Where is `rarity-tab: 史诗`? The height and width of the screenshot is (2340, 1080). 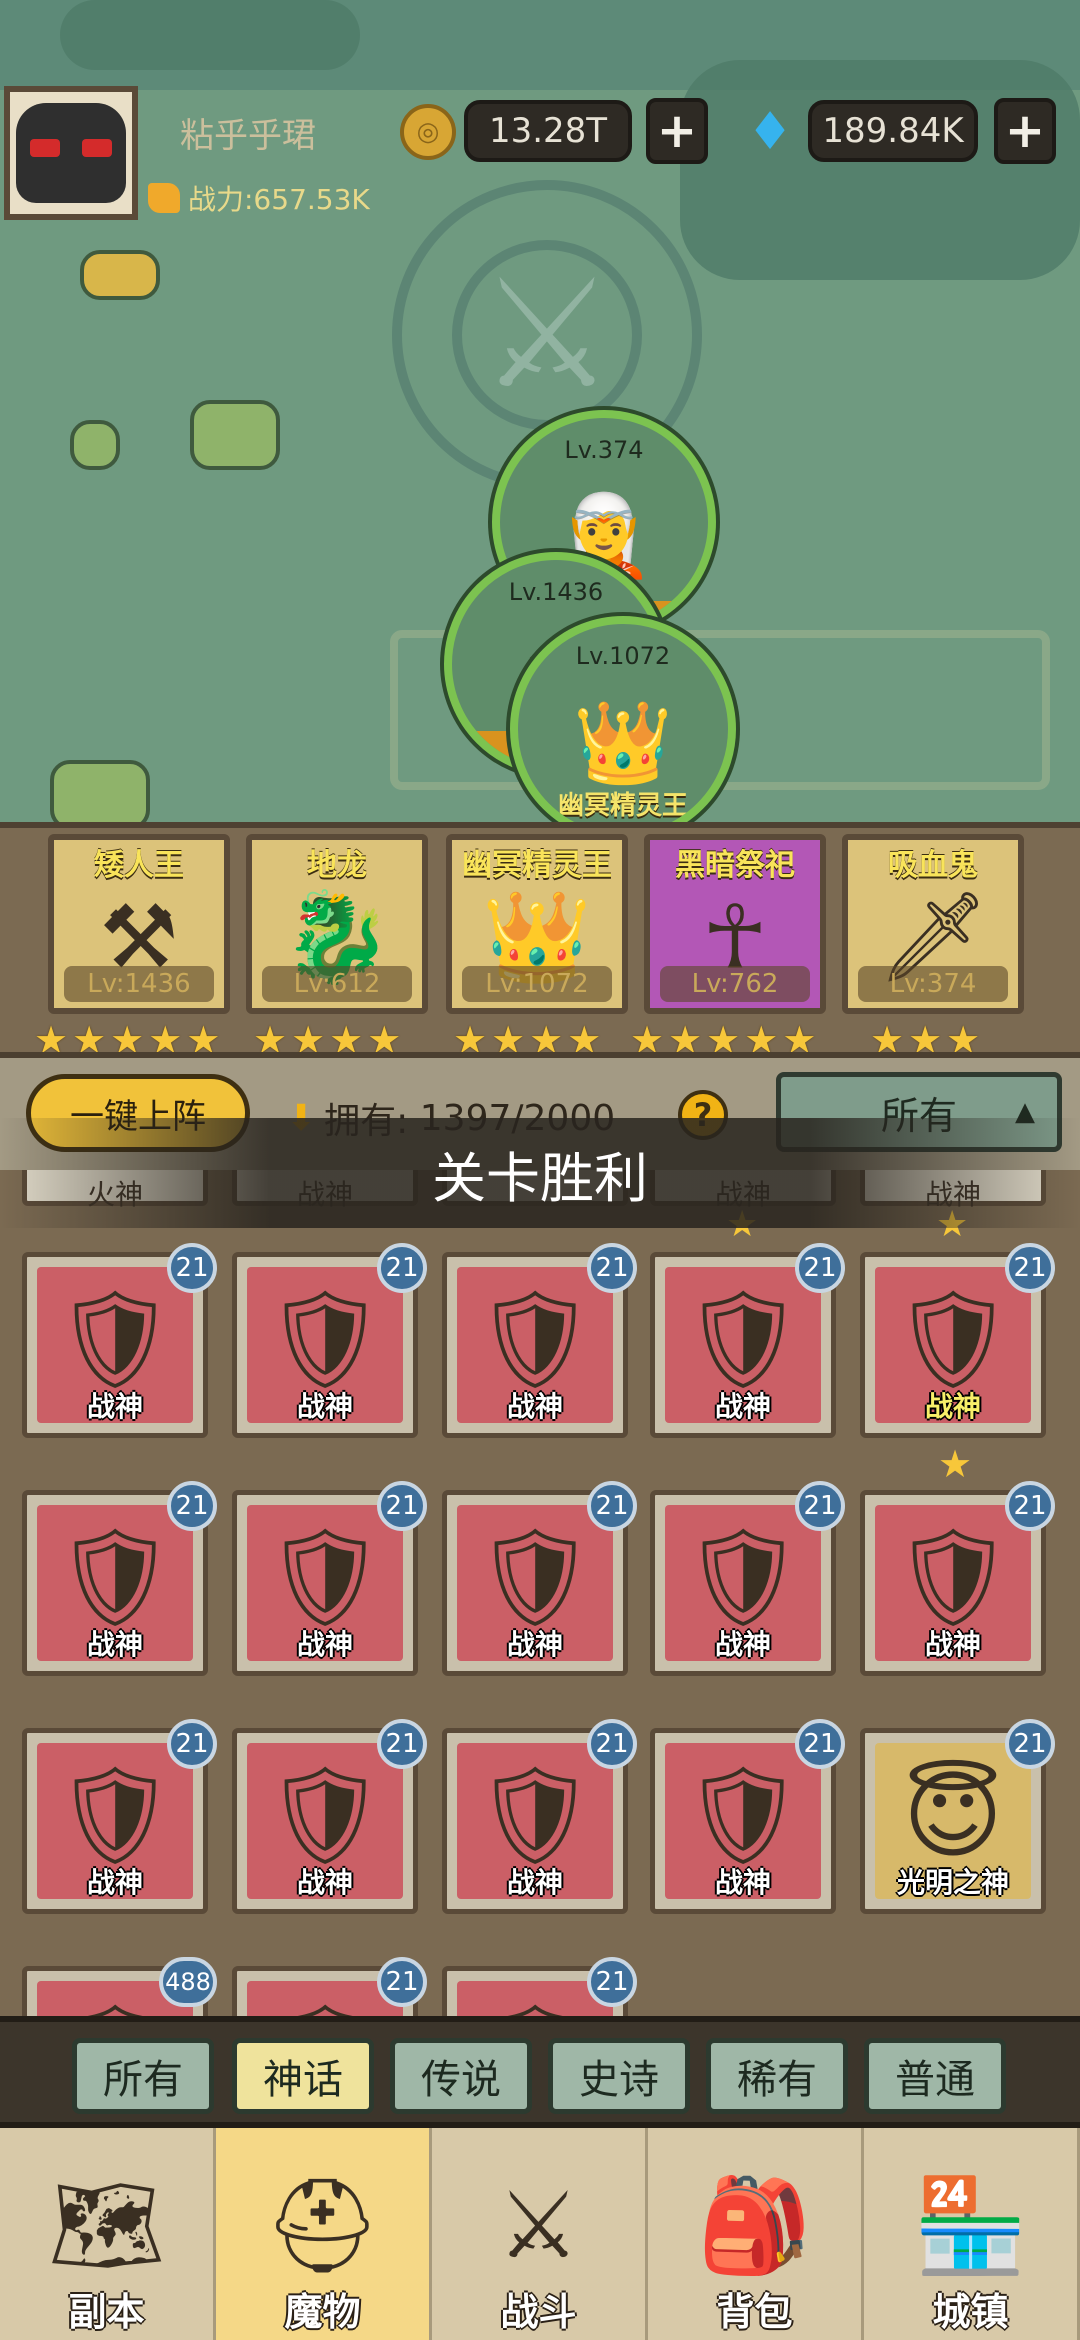
rarity-tab: 史诗 is located at coordinates (619, 2076).